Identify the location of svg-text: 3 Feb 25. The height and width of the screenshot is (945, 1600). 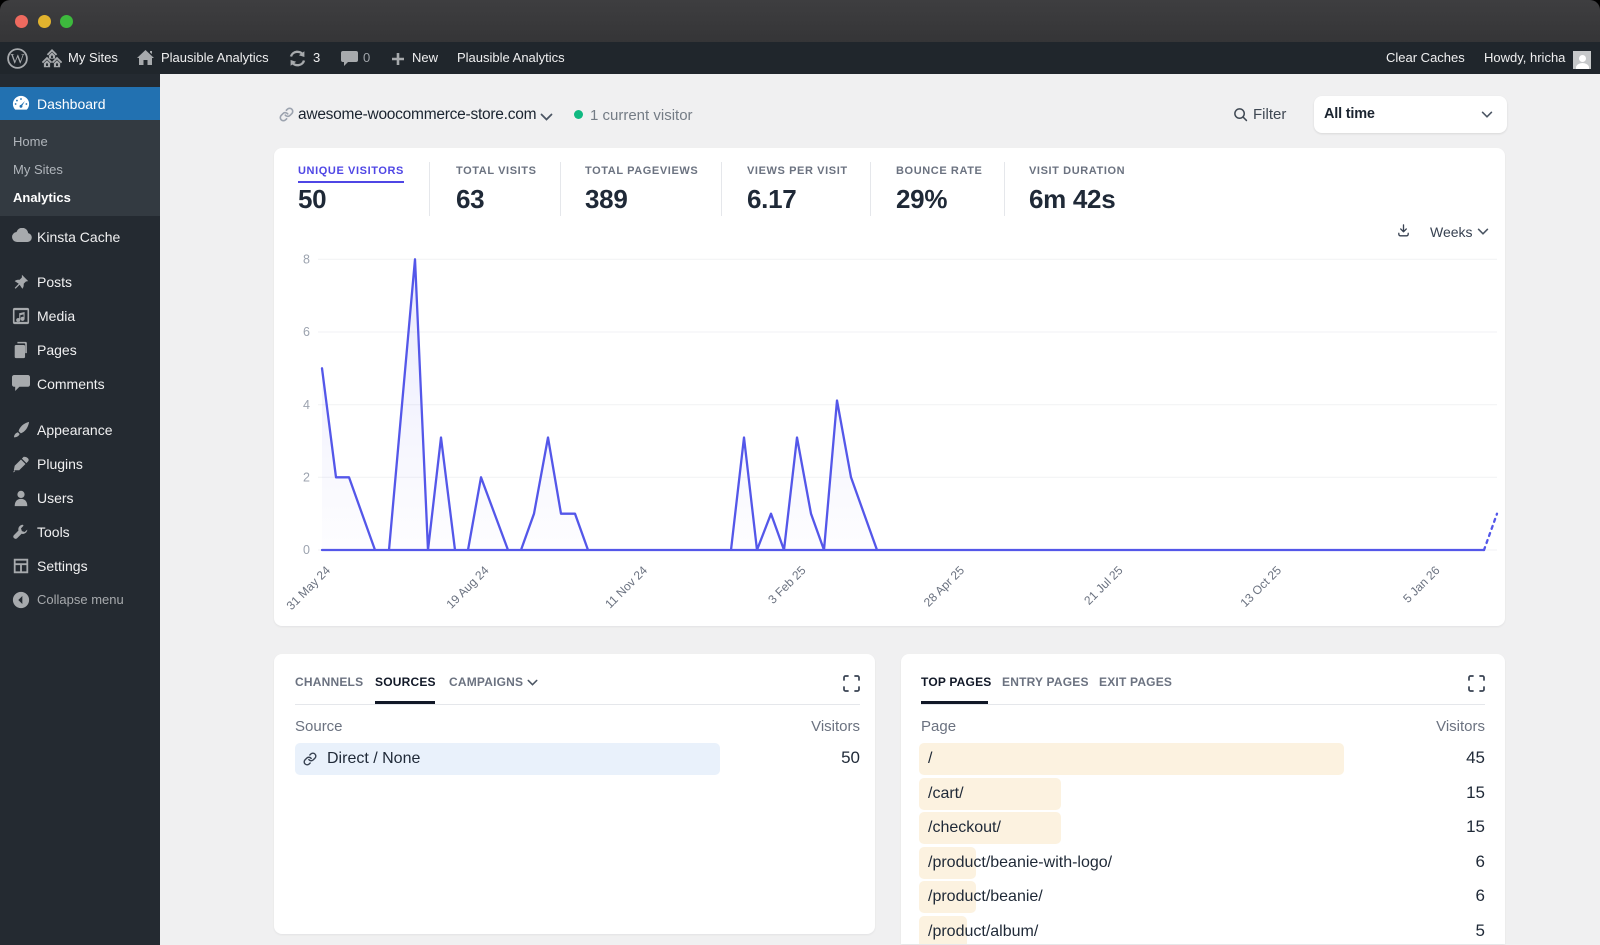
(787, 585).